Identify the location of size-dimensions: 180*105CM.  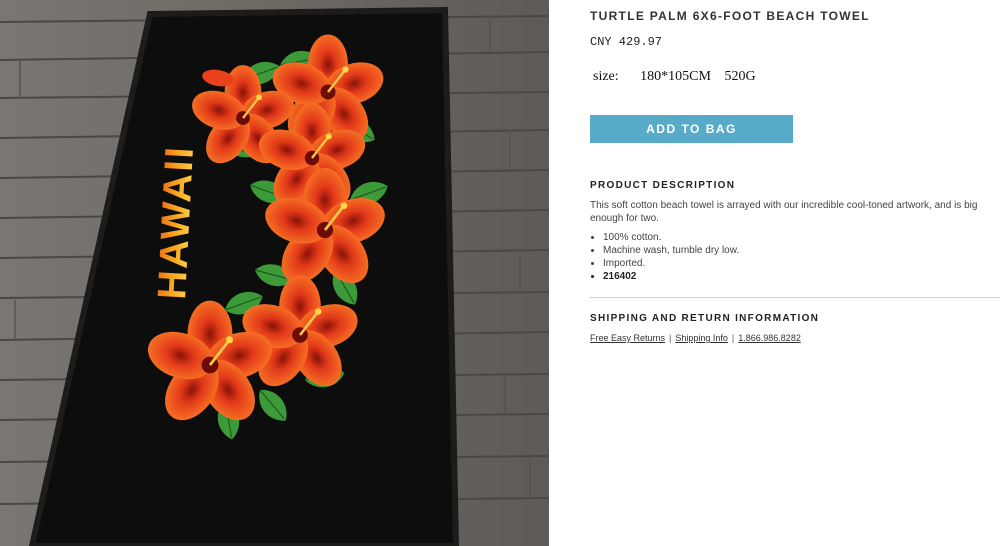
(675, 76).